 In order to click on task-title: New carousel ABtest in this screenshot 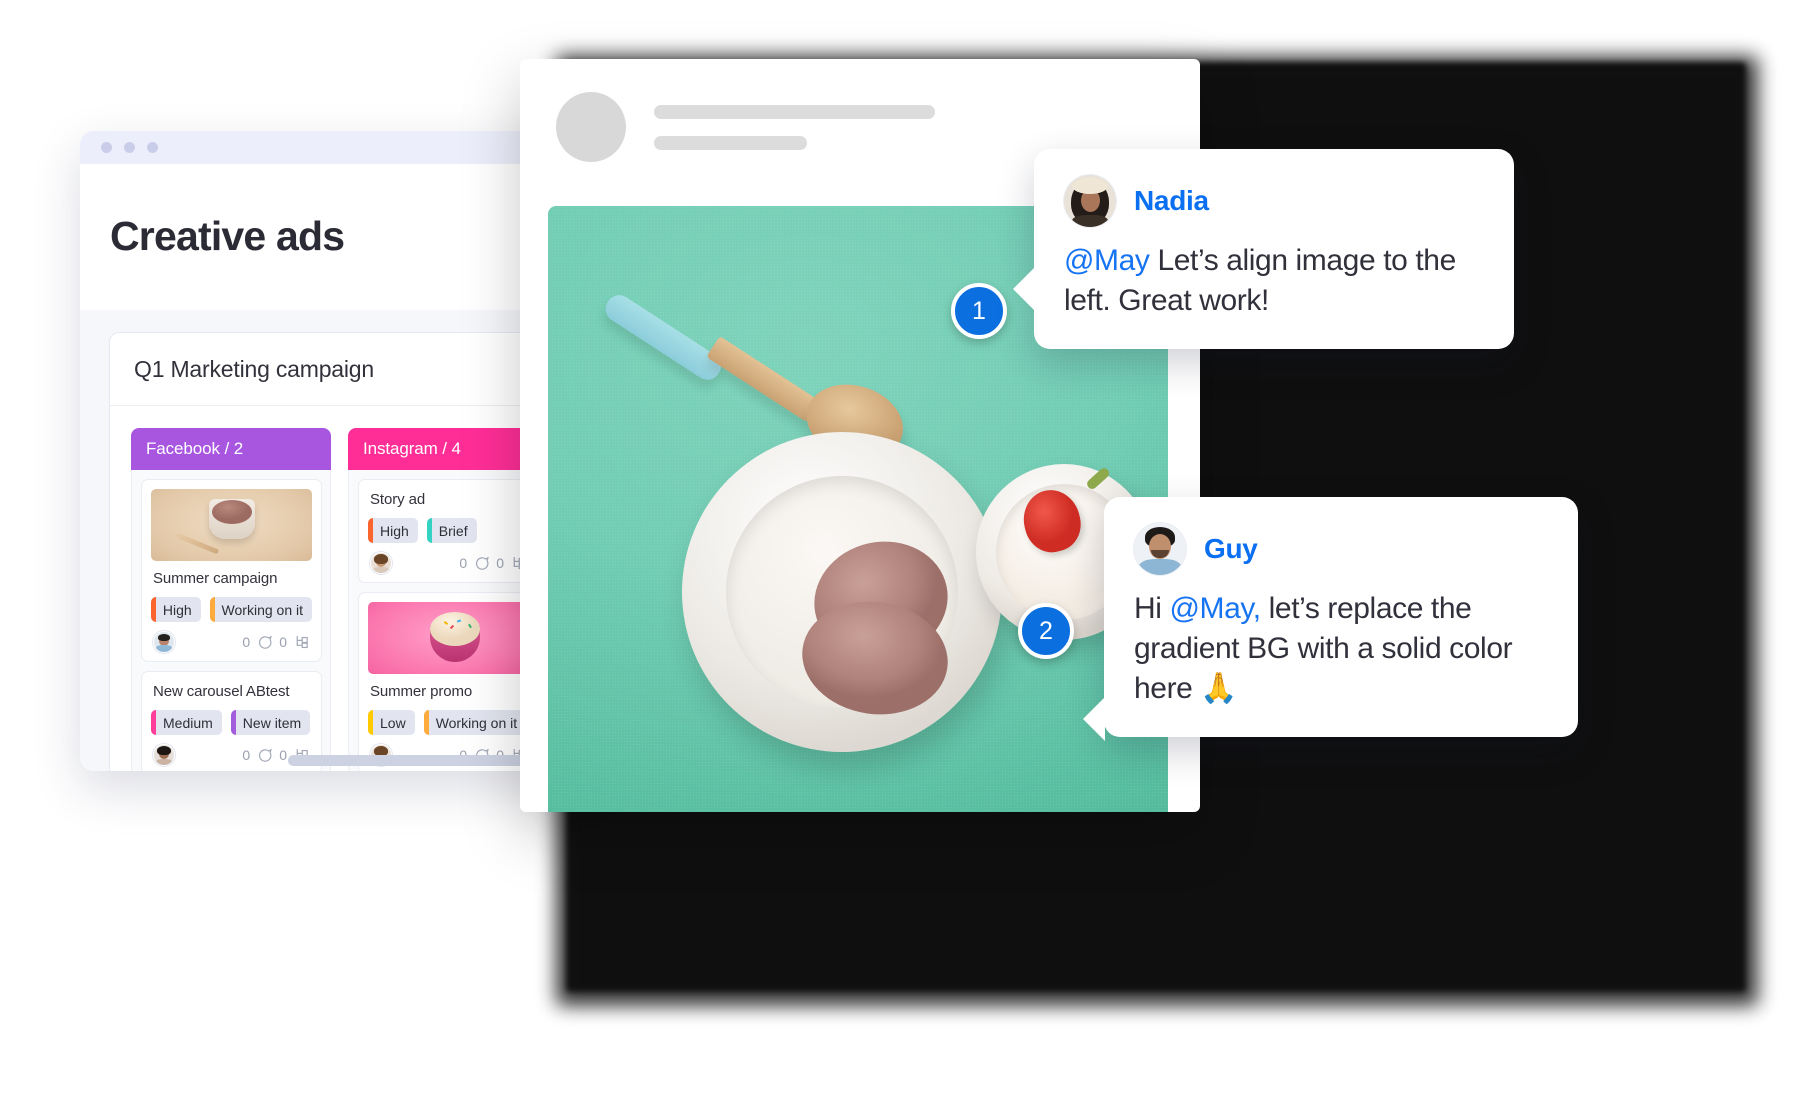, I will do `click(221, 691)`.